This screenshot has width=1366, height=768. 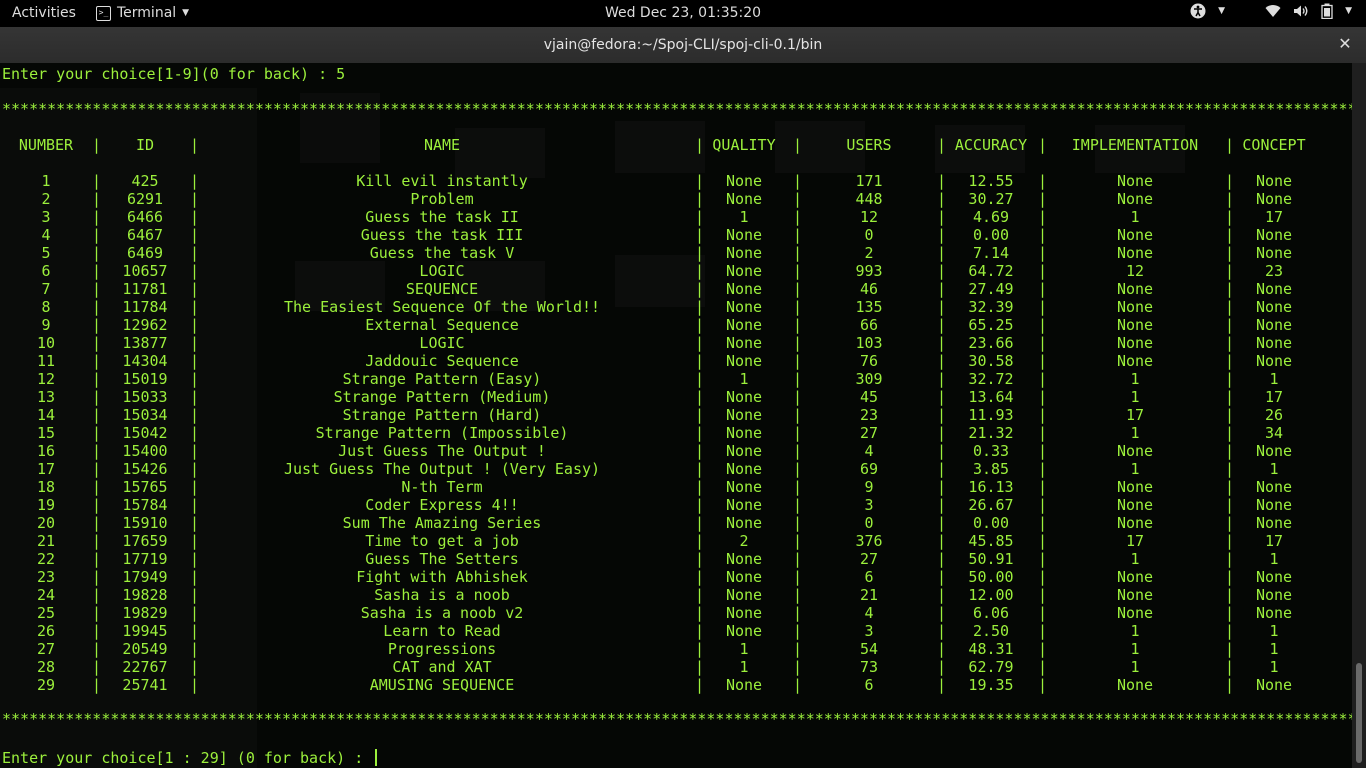 What do you see at coordinates (683, 13) in the screenshot?
I see `clock: Wed Dec 23, 01:35:20` at bounding box center [683, 13].